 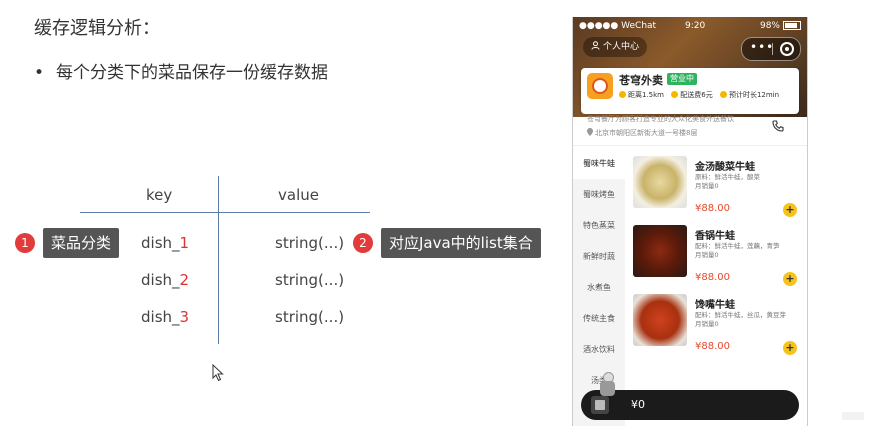 I want to click on table-row-key: dish_1, so click(x=165, y=243).